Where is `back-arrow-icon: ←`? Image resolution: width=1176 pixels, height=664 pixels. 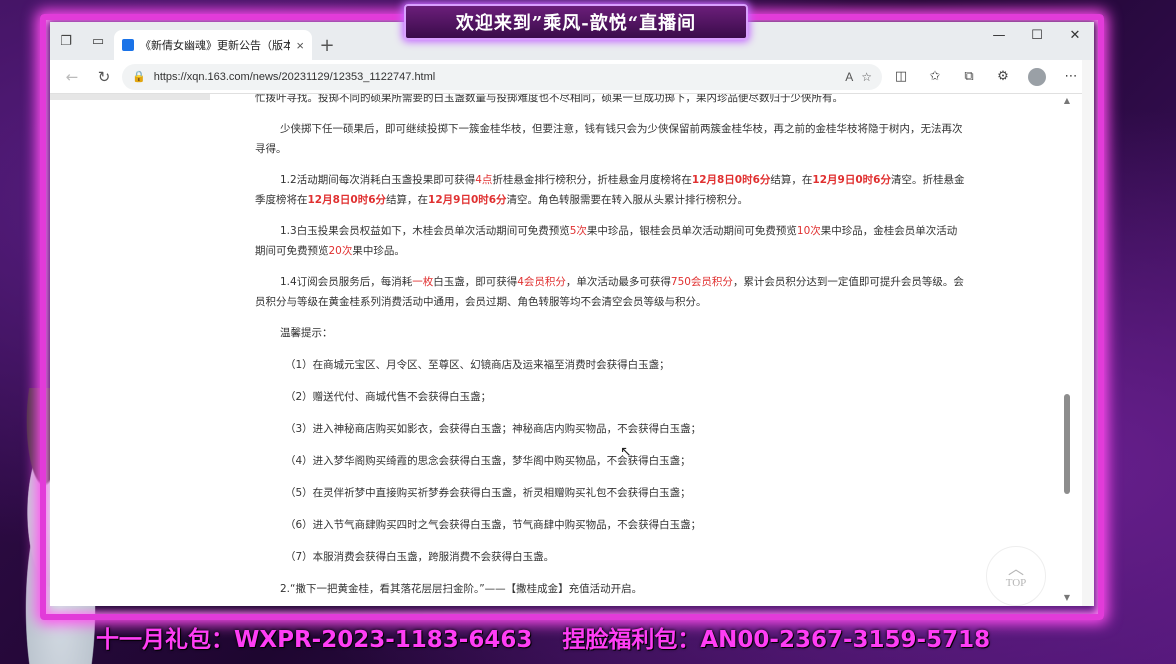 back-arrow-icon: ← is located at coordinates (72, 77).